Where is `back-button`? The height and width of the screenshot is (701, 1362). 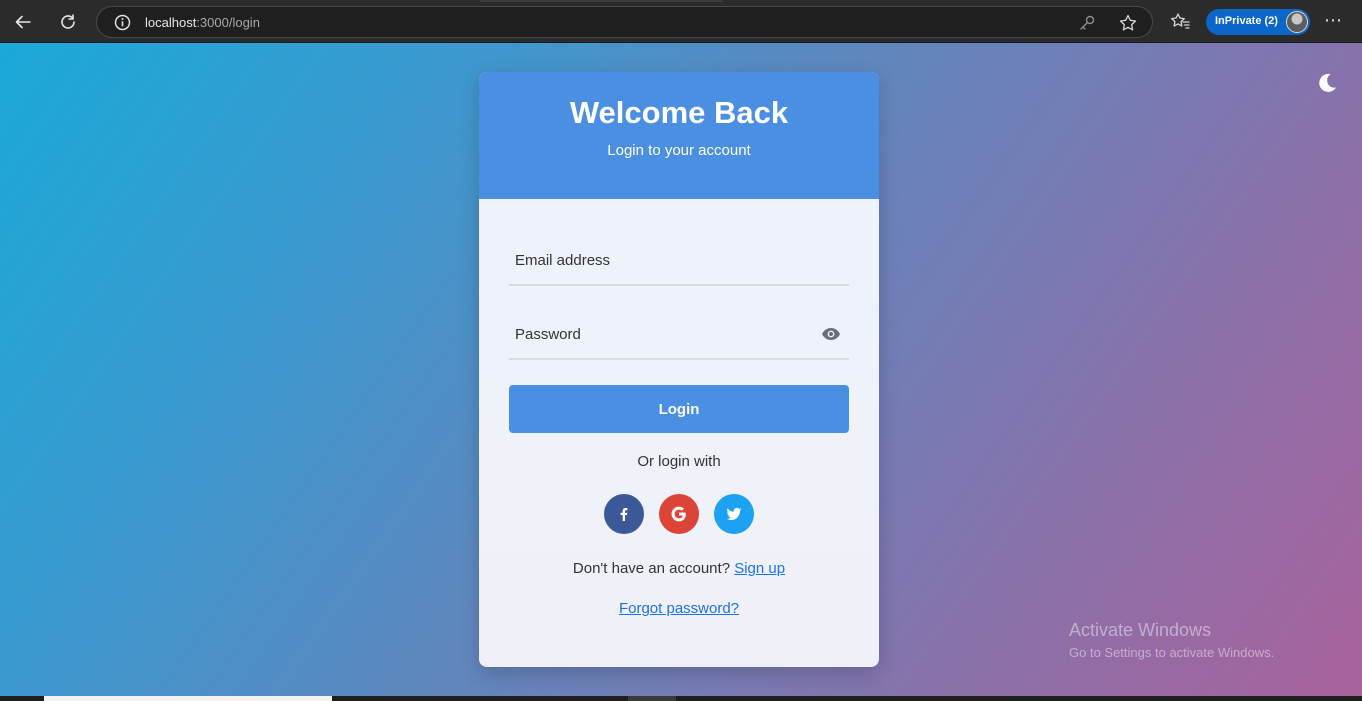 back-button is located at coordinates (23, 22).